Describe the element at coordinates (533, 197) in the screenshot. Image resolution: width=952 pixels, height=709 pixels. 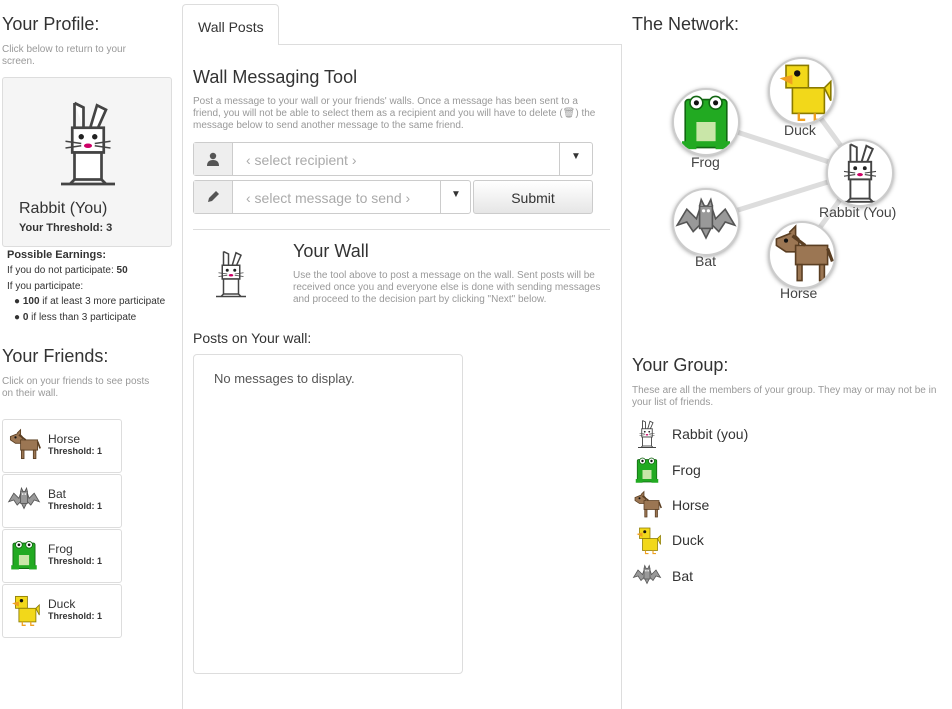
I see `submit-button: Submit` at that location.